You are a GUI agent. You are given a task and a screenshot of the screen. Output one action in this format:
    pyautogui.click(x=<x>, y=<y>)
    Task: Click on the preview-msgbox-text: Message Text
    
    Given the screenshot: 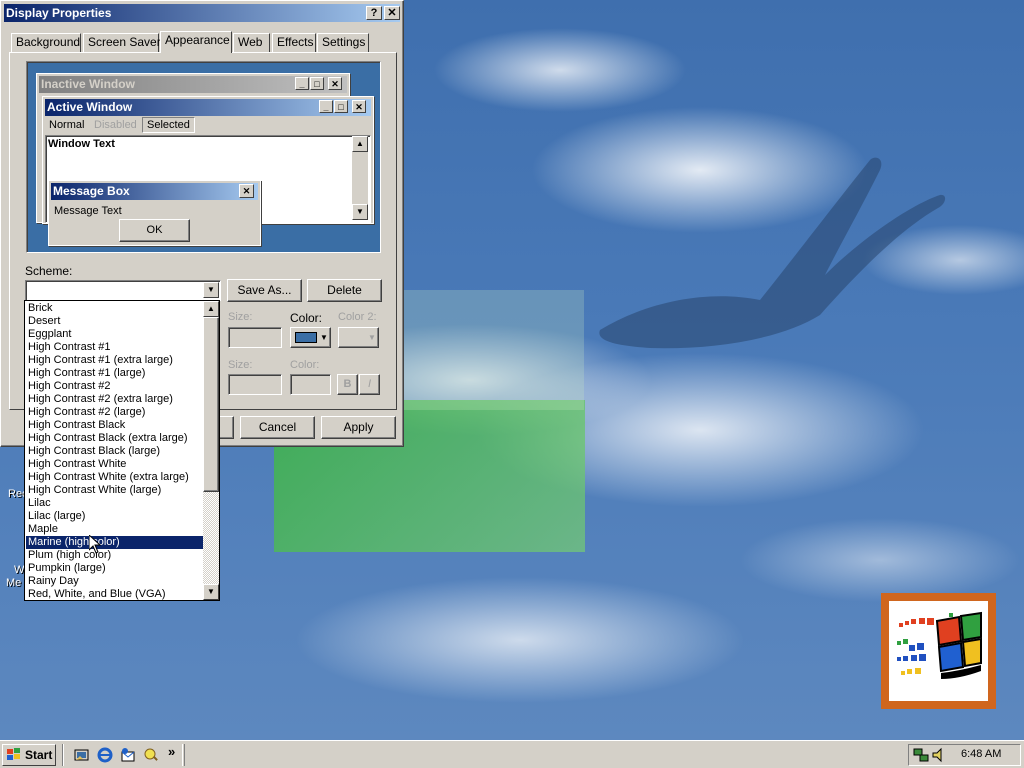 What is the action you would take?
    pyautogui.click(x=88, y=211)
    